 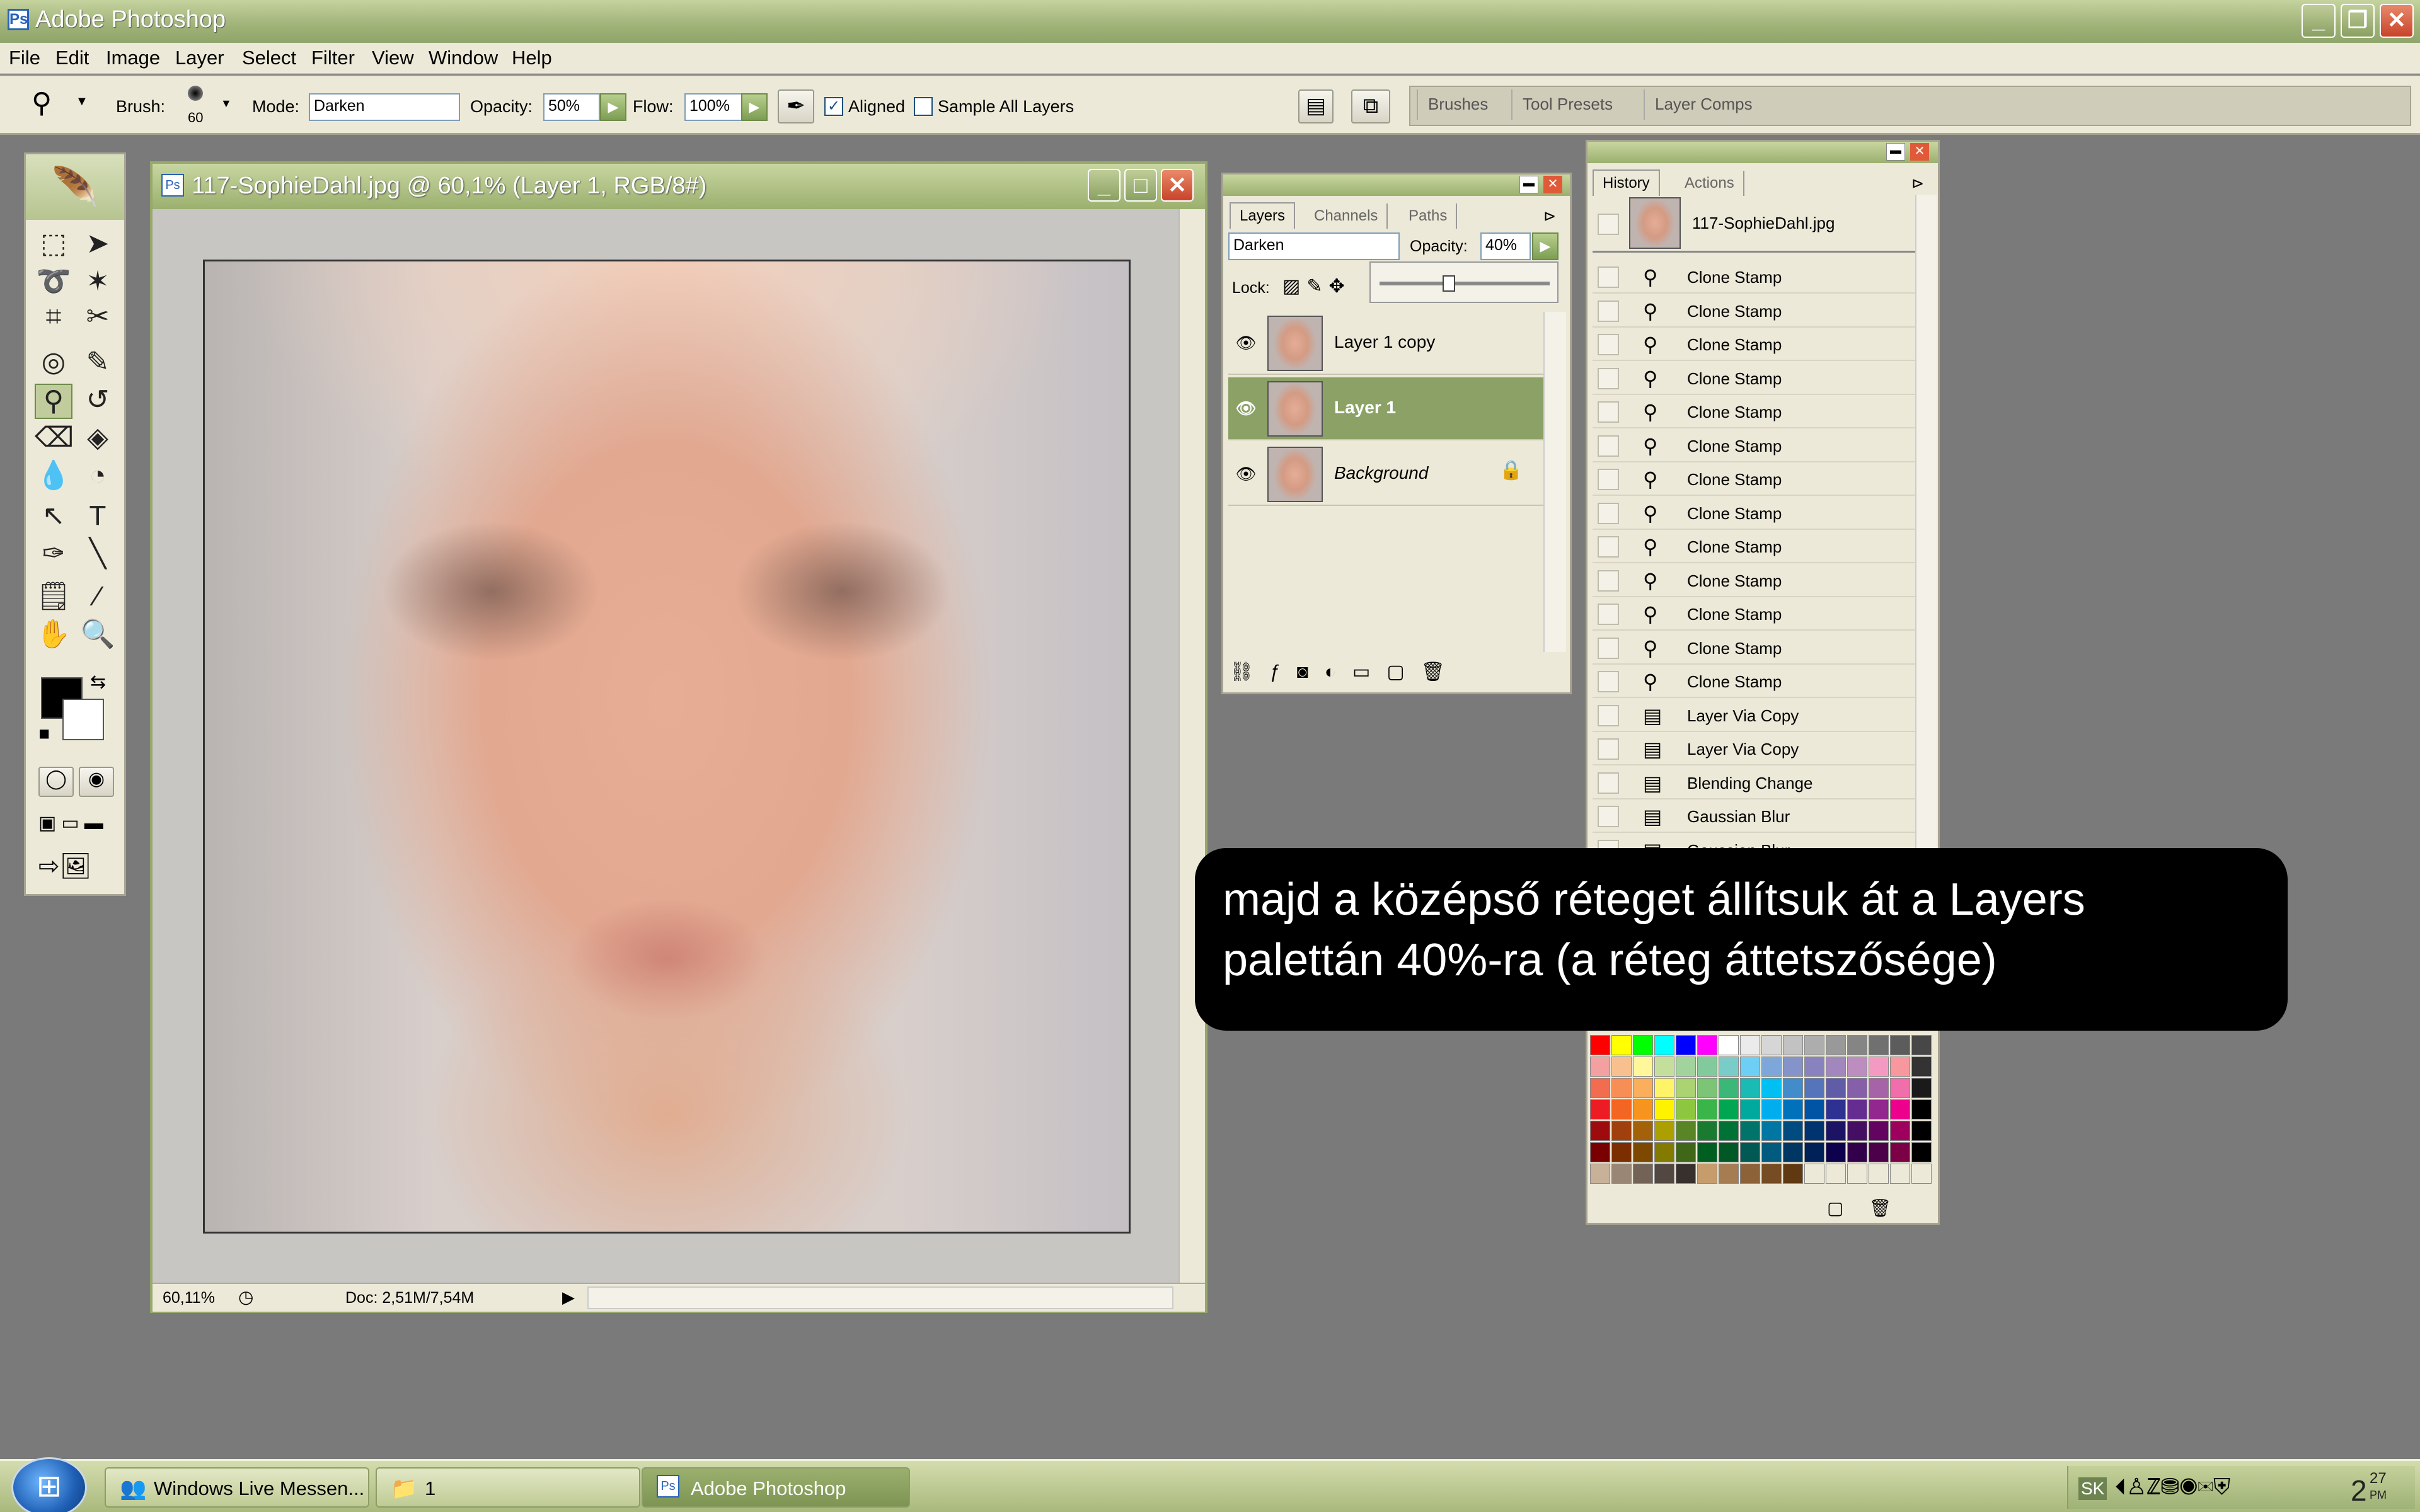 I want to click on brush-icon: ✎, so click(x=98, y=362).